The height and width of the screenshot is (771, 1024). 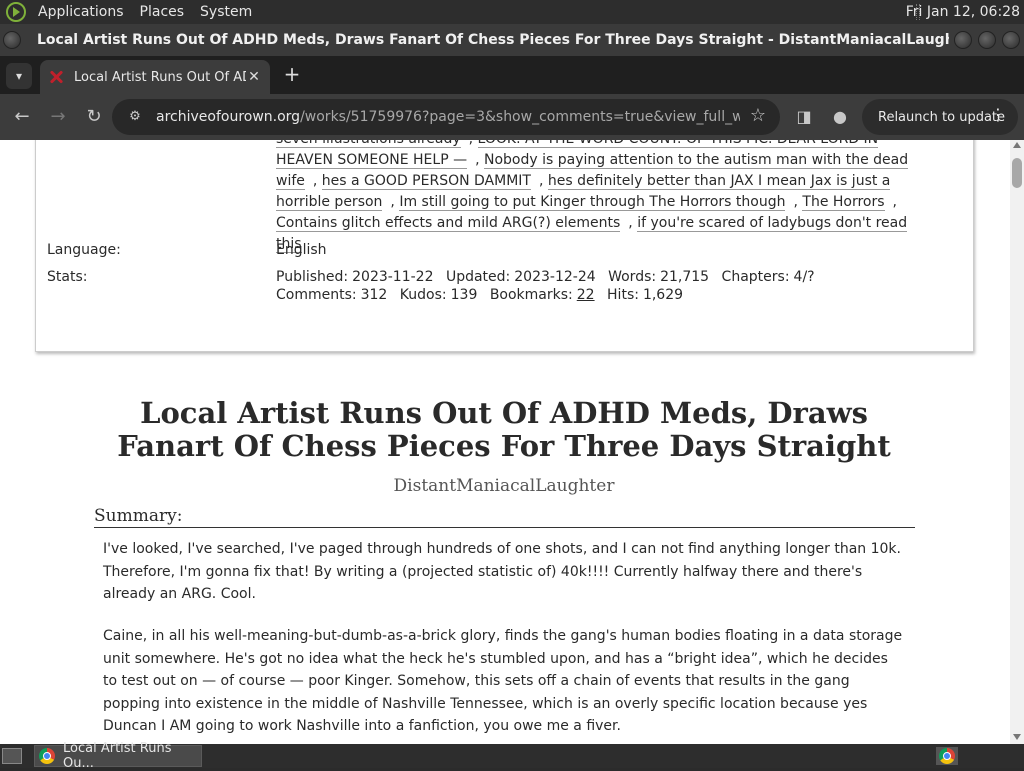 What do you see at coordinates (438, 295) in the screenshot?
I see `stat-kudos: Kudos: 139` at bounding box center [438, 295].